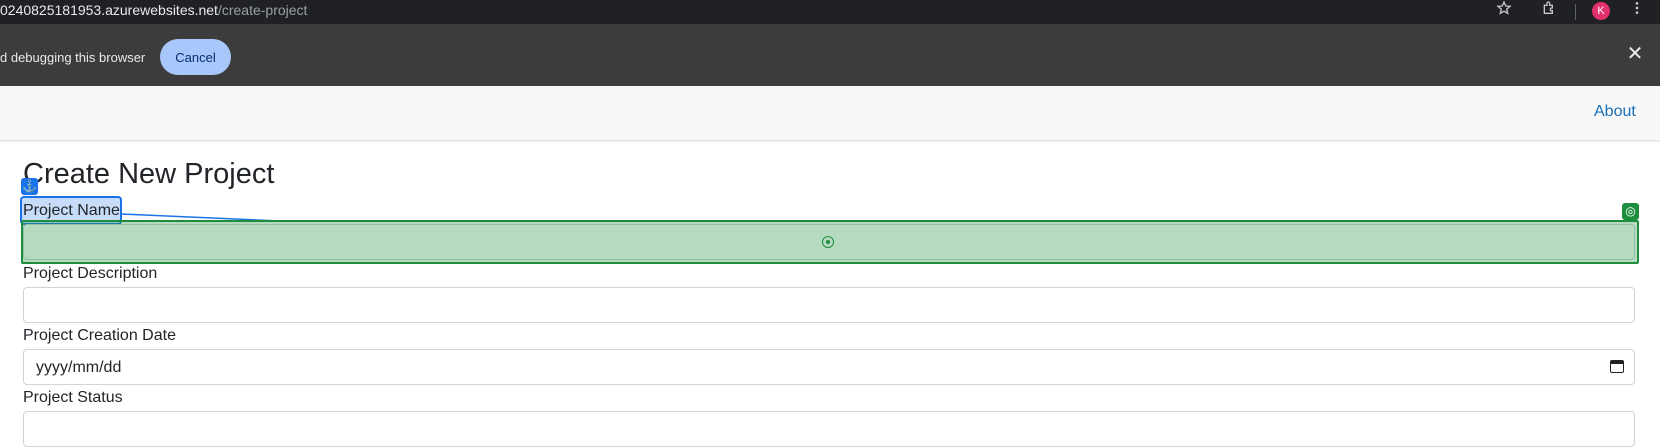  I want to click on crosshair-center, so click(828, 242).